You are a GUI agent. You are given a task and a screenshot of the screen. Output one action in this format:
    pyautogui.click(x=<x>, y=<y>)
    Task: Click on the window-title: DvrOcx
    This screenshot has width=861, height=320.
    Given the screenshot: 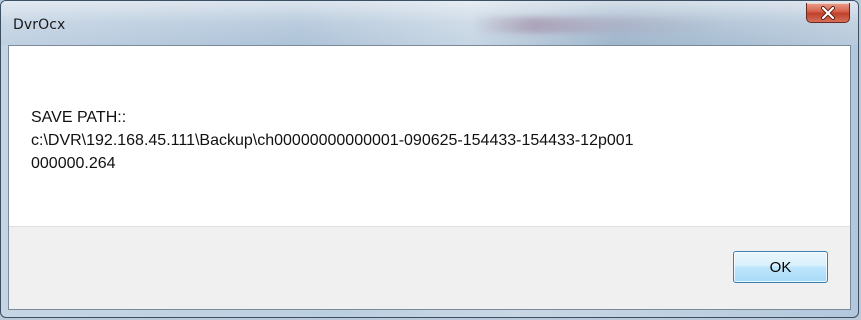 What is the action you would take?
    pyautogui.click(x=39, y=25)
    